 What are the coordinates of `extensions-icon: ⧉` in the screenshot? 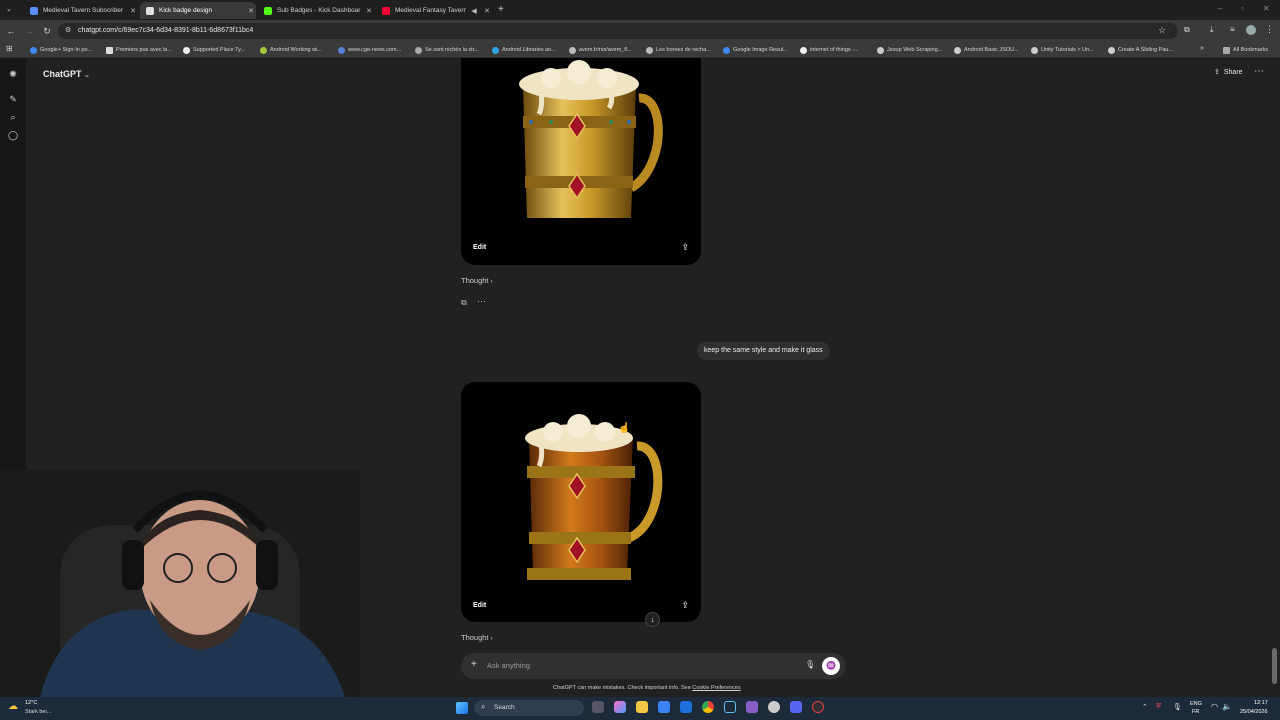 It's located at (1187, 30).